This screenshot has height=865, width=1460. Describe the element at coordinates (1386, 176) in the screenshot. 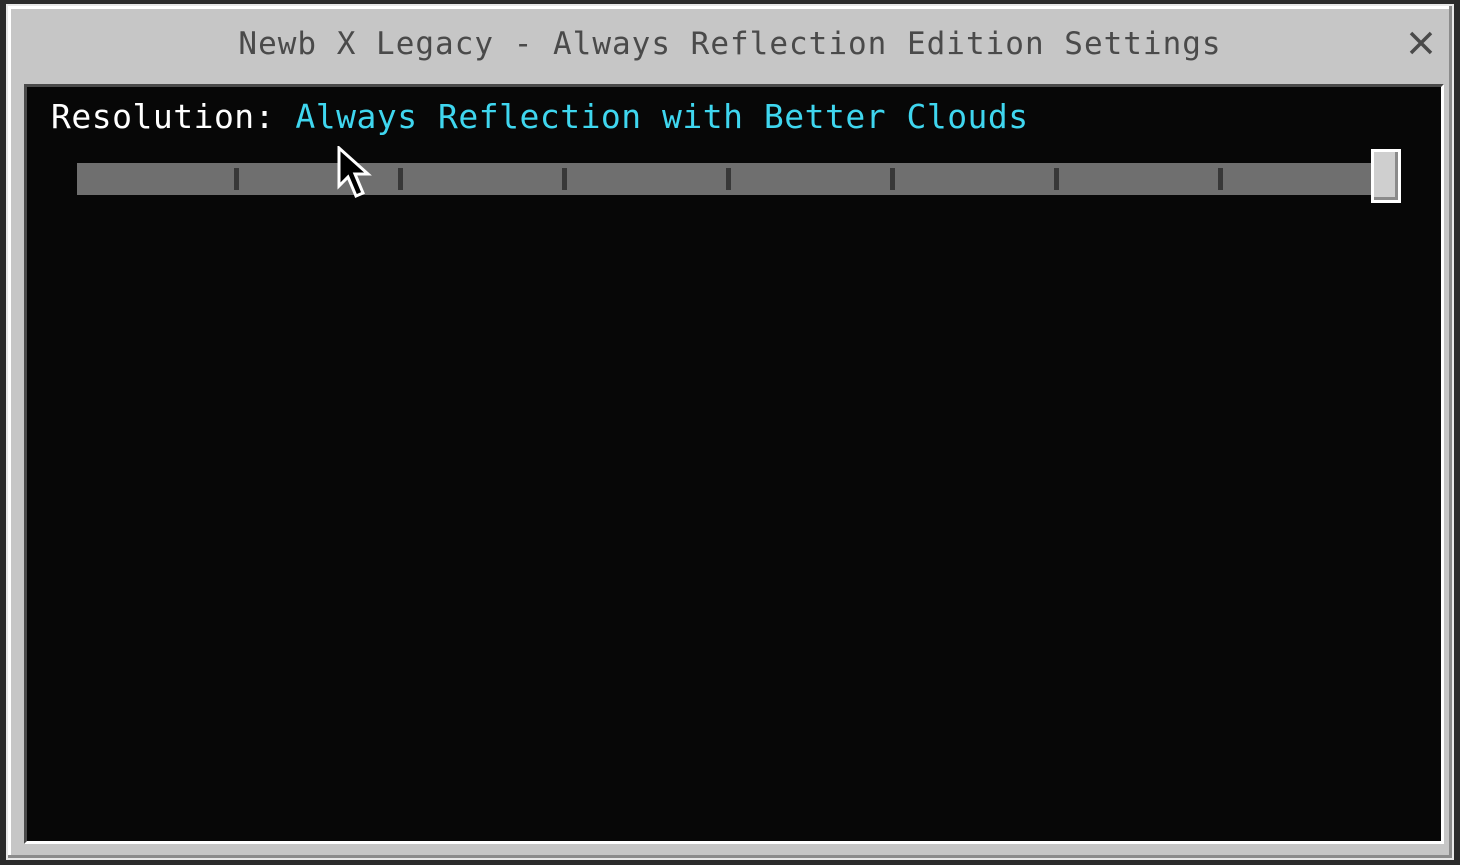

I see `slider-thumb` at that location.